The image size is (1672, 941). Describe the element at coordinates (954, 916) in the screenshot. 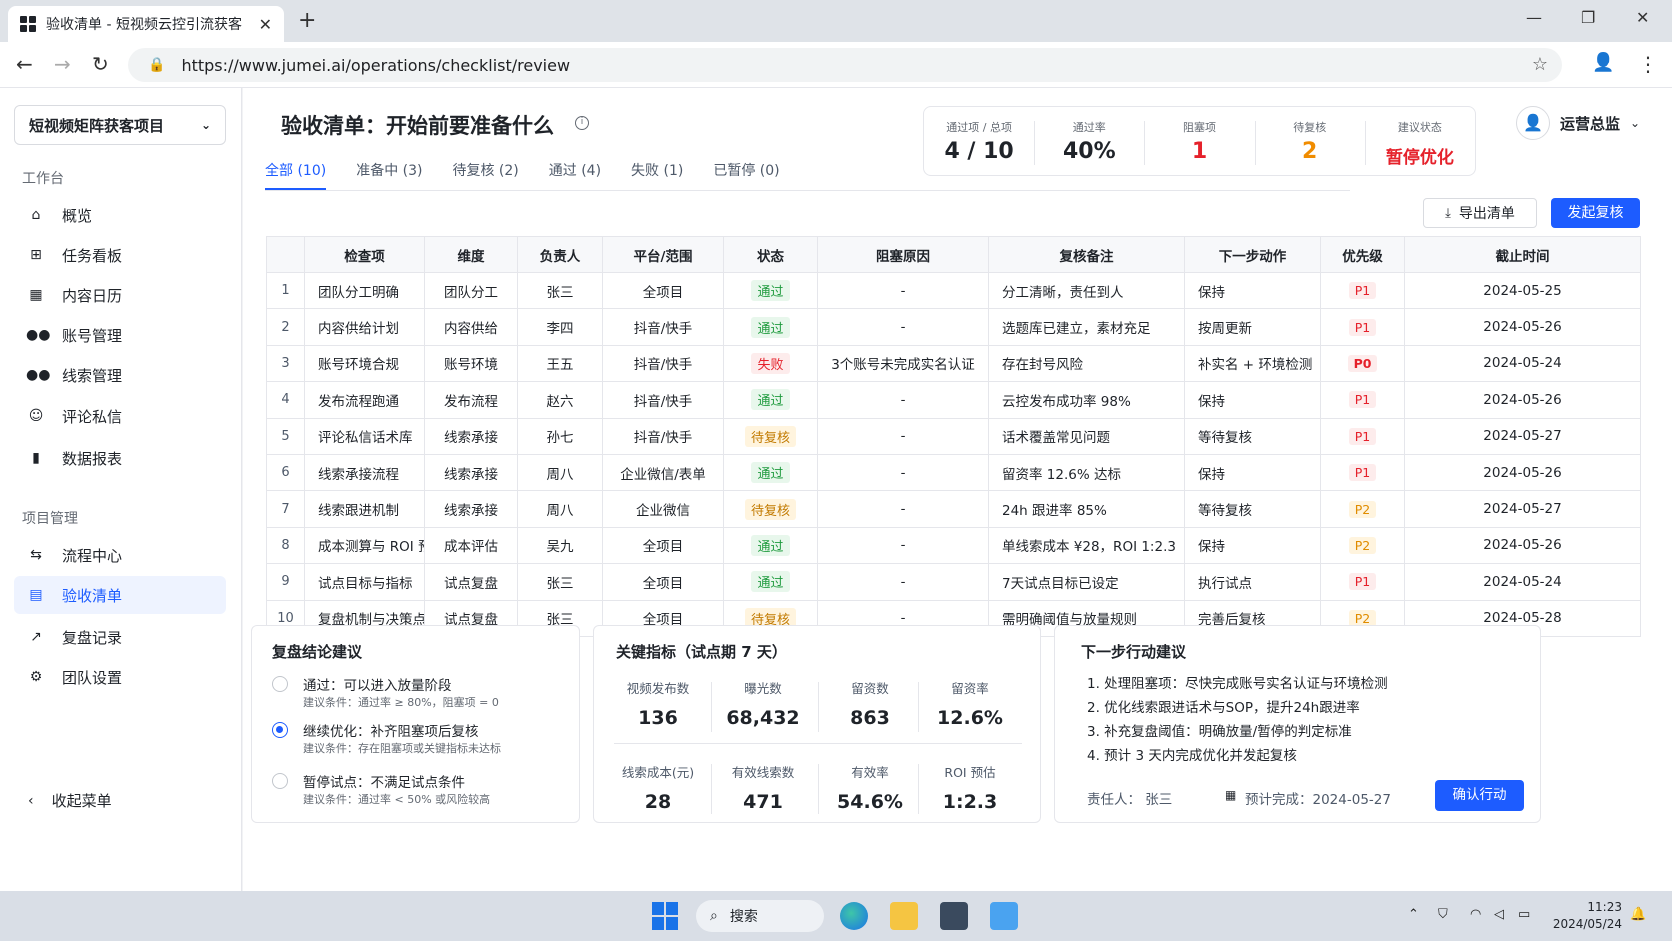

I see `store-icon` at that location.